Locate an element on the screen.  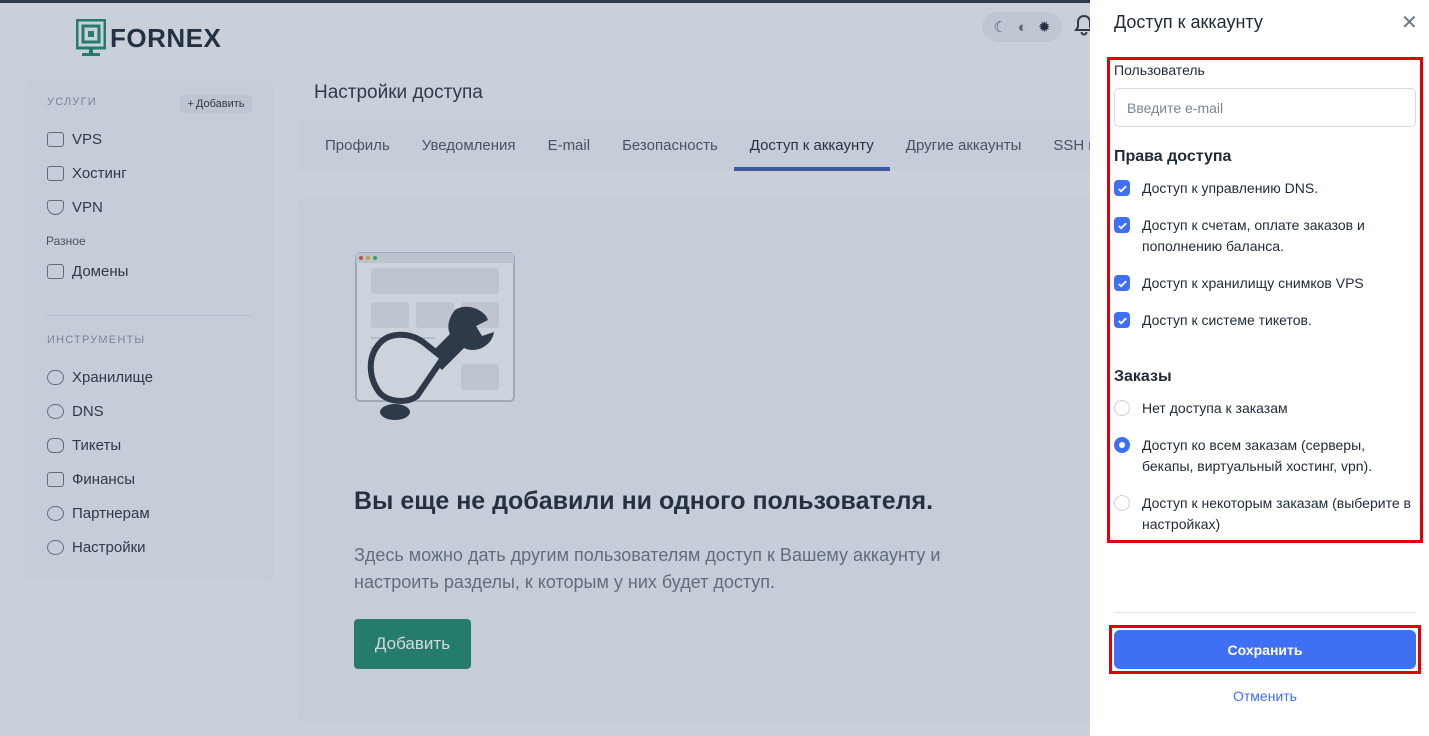
billing-access-checkbox is located at coordinates (1122, 225).